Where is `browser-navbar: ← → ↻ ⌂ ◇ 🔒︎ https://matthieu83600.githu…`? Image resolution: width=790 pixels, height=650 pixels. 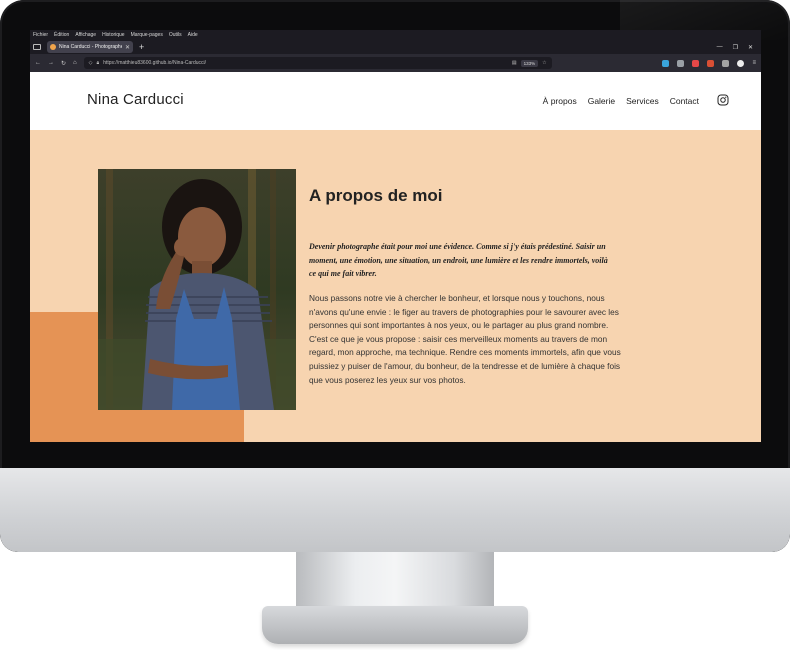
browser-navbar: ← → ↻ ⌂ ◇ 🔒︎ https://matthieu83600.githu… is located at coordinates (395, 63).